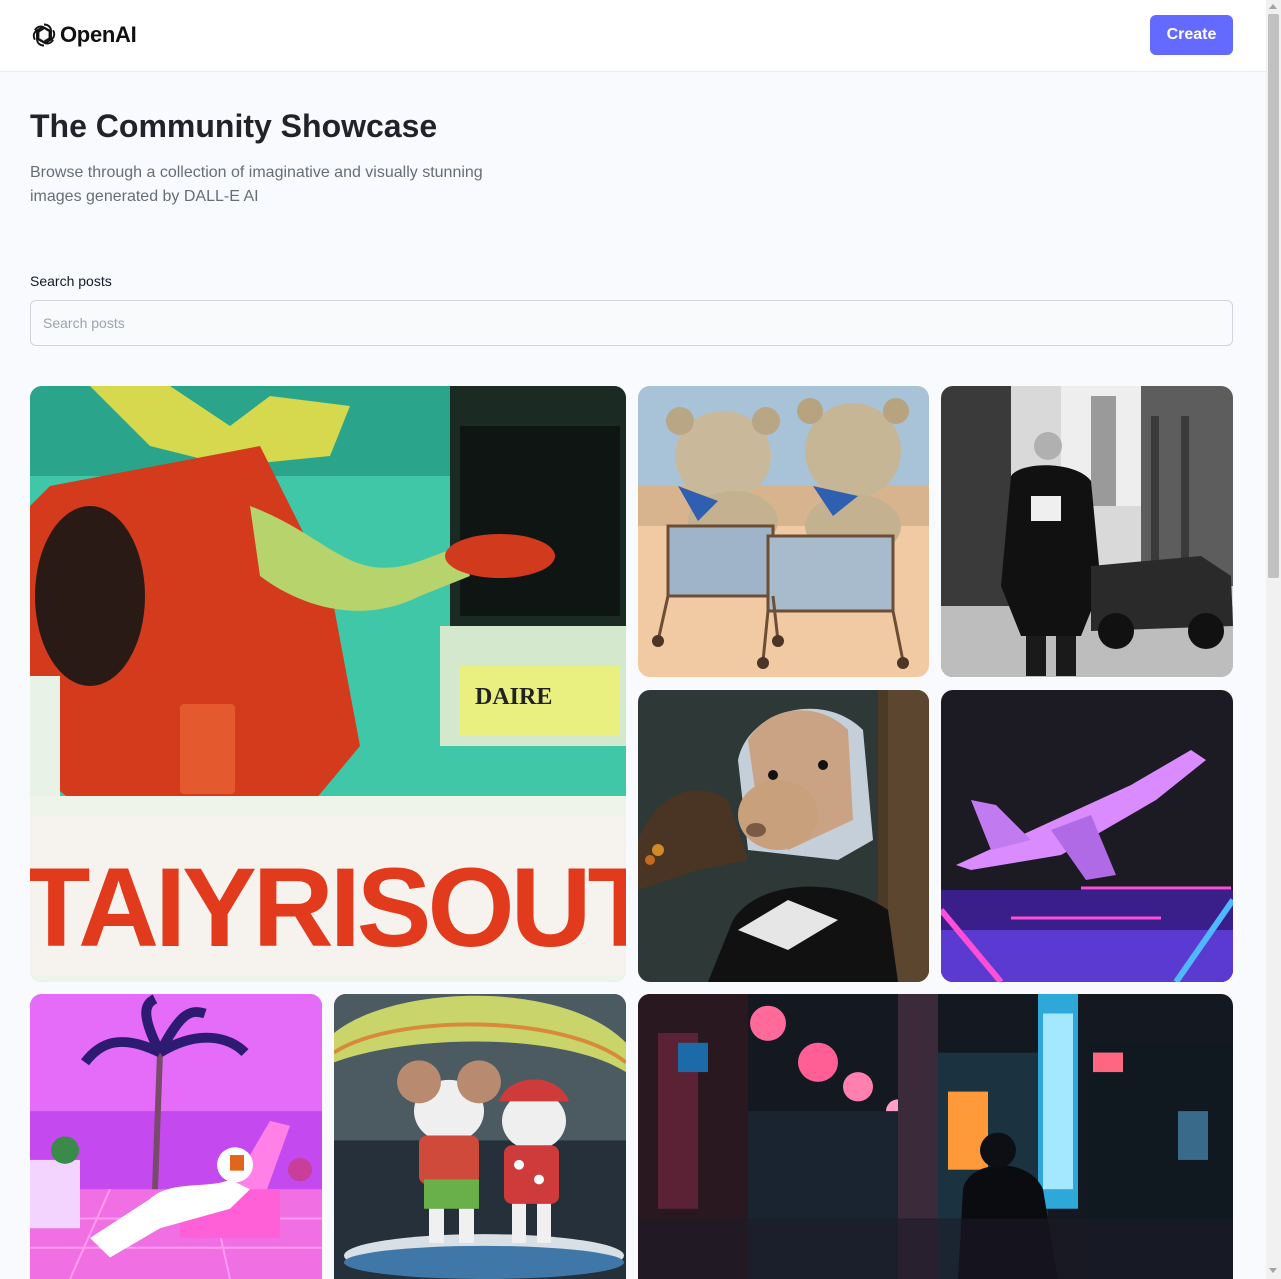 The width and height of the screenshot is (1281, 1279). I want to click on create-button: Create, so click(1191, 35).